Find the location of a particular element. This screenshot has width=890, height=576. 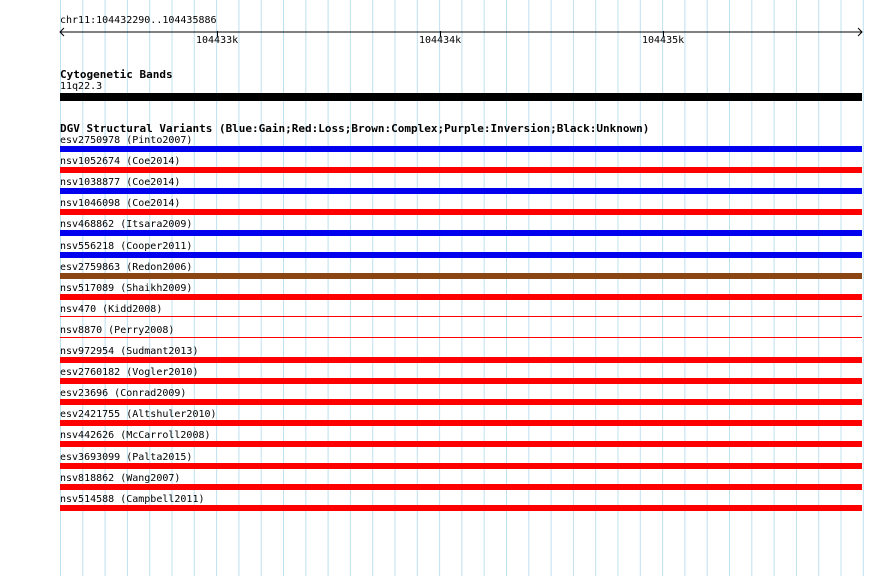

variant-label: nsv470 (Kidd2008) is located at coordinates (111, 309).